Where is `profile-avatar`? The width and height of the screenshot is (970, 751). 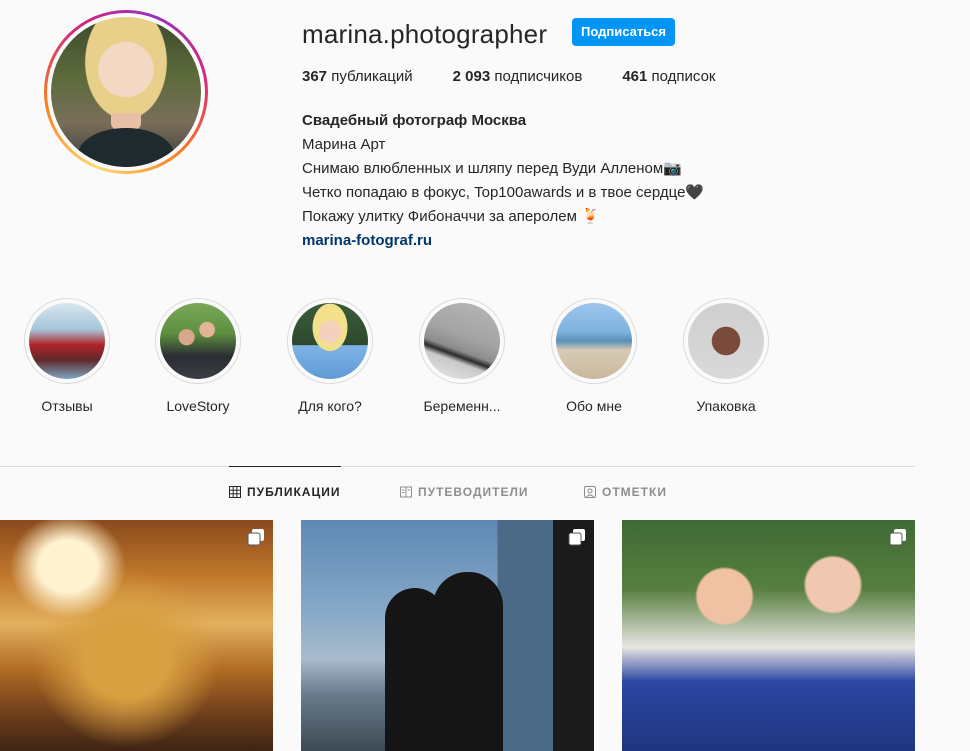
profile-avatar is located at coordinates (126, 92).